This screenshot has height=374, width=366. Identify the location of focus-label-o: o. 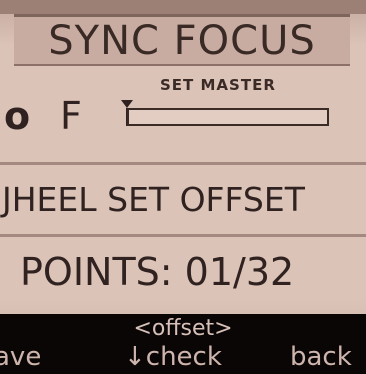
(17, 116).